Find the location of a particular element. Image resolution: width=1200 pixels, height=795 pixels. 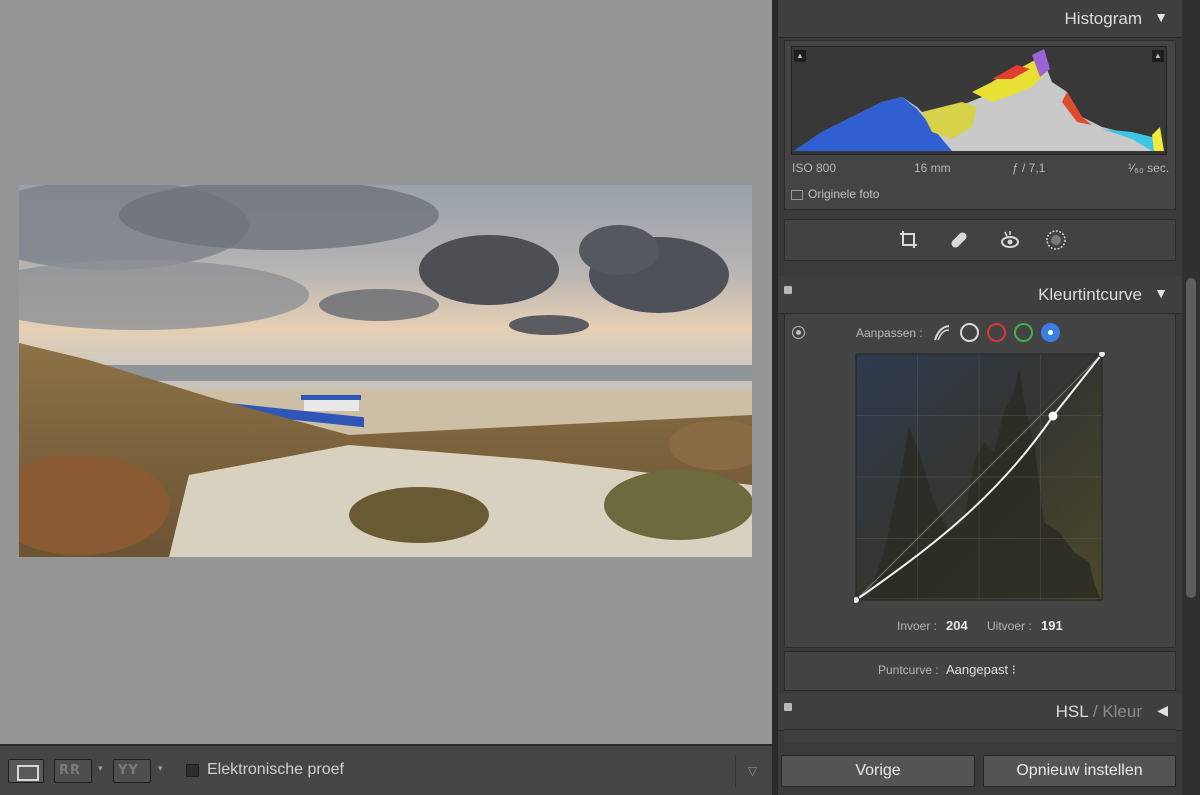

hsl-toggle-icon is located at coordinates (788, 707).